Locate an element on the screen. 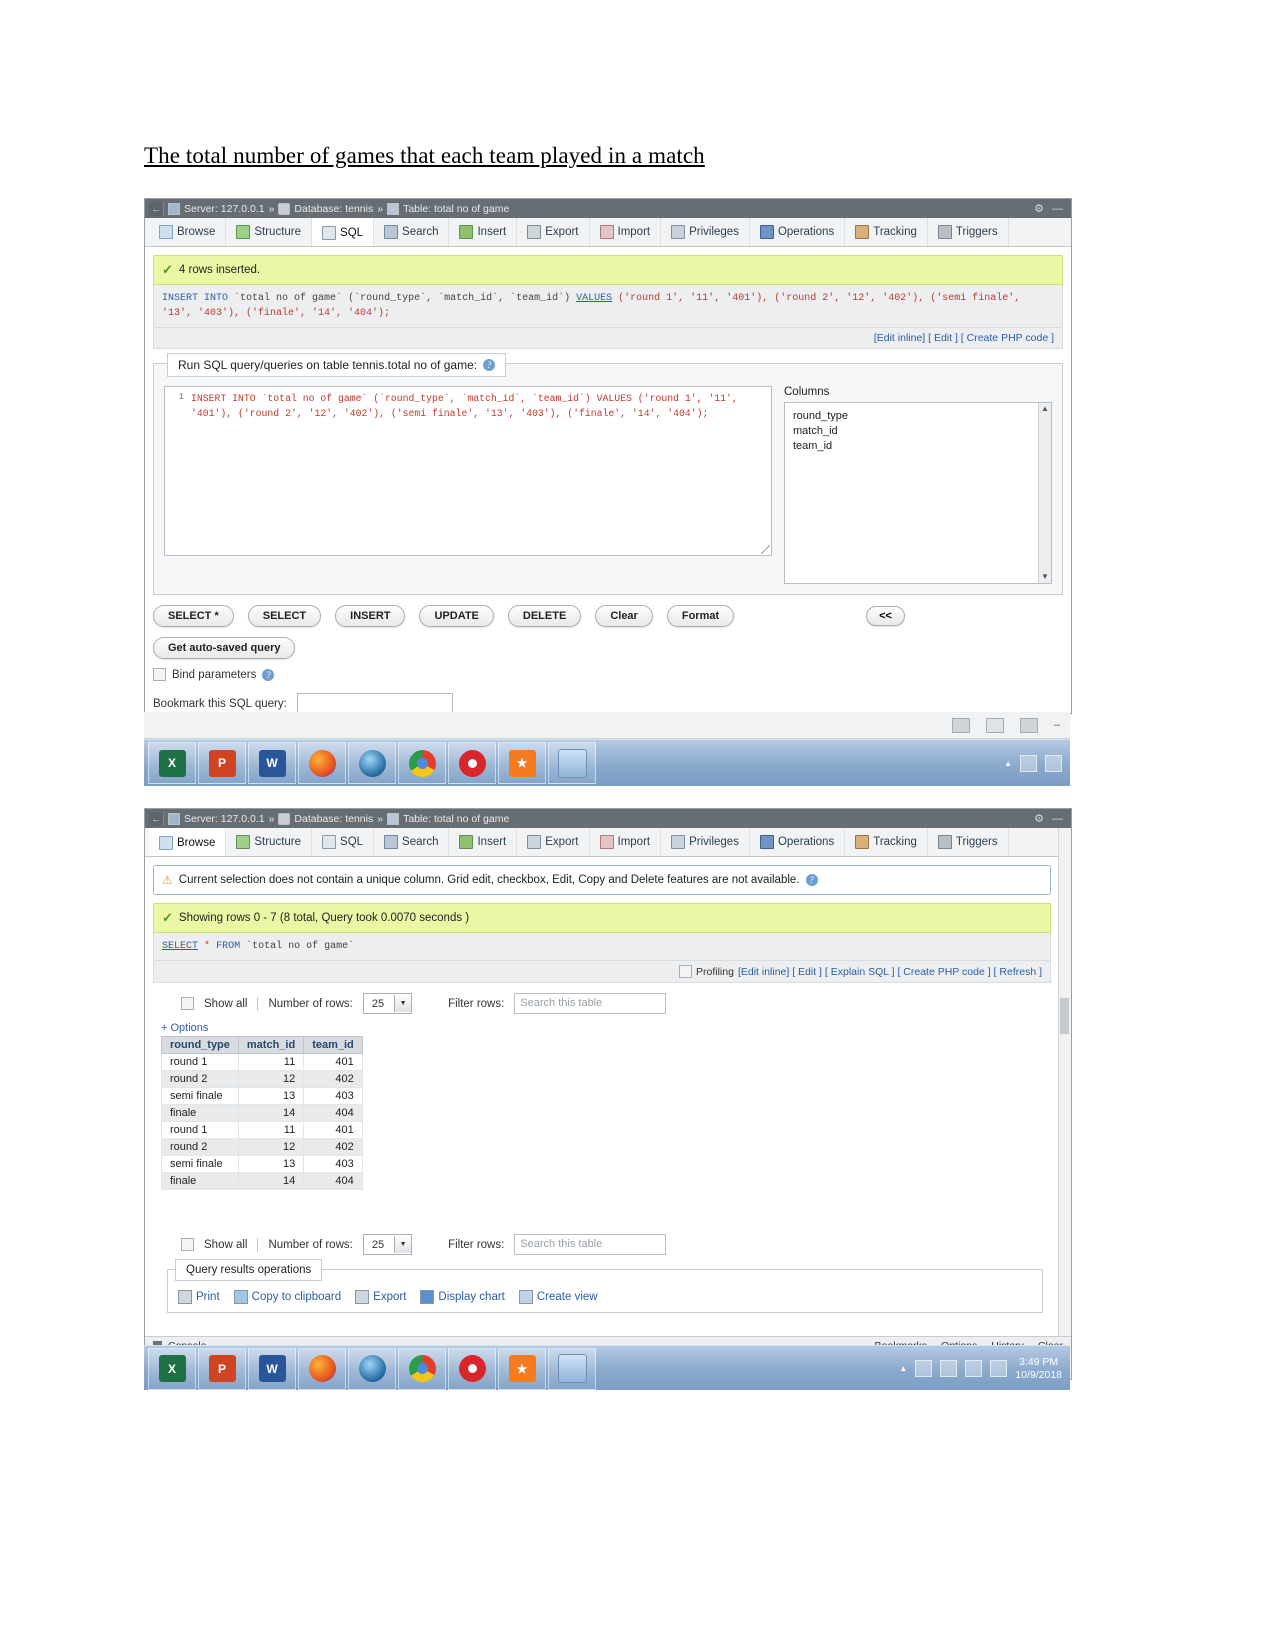 This screenshot has width=1275, height=1650. column-item: team_id is located at coordinates (918, 446).